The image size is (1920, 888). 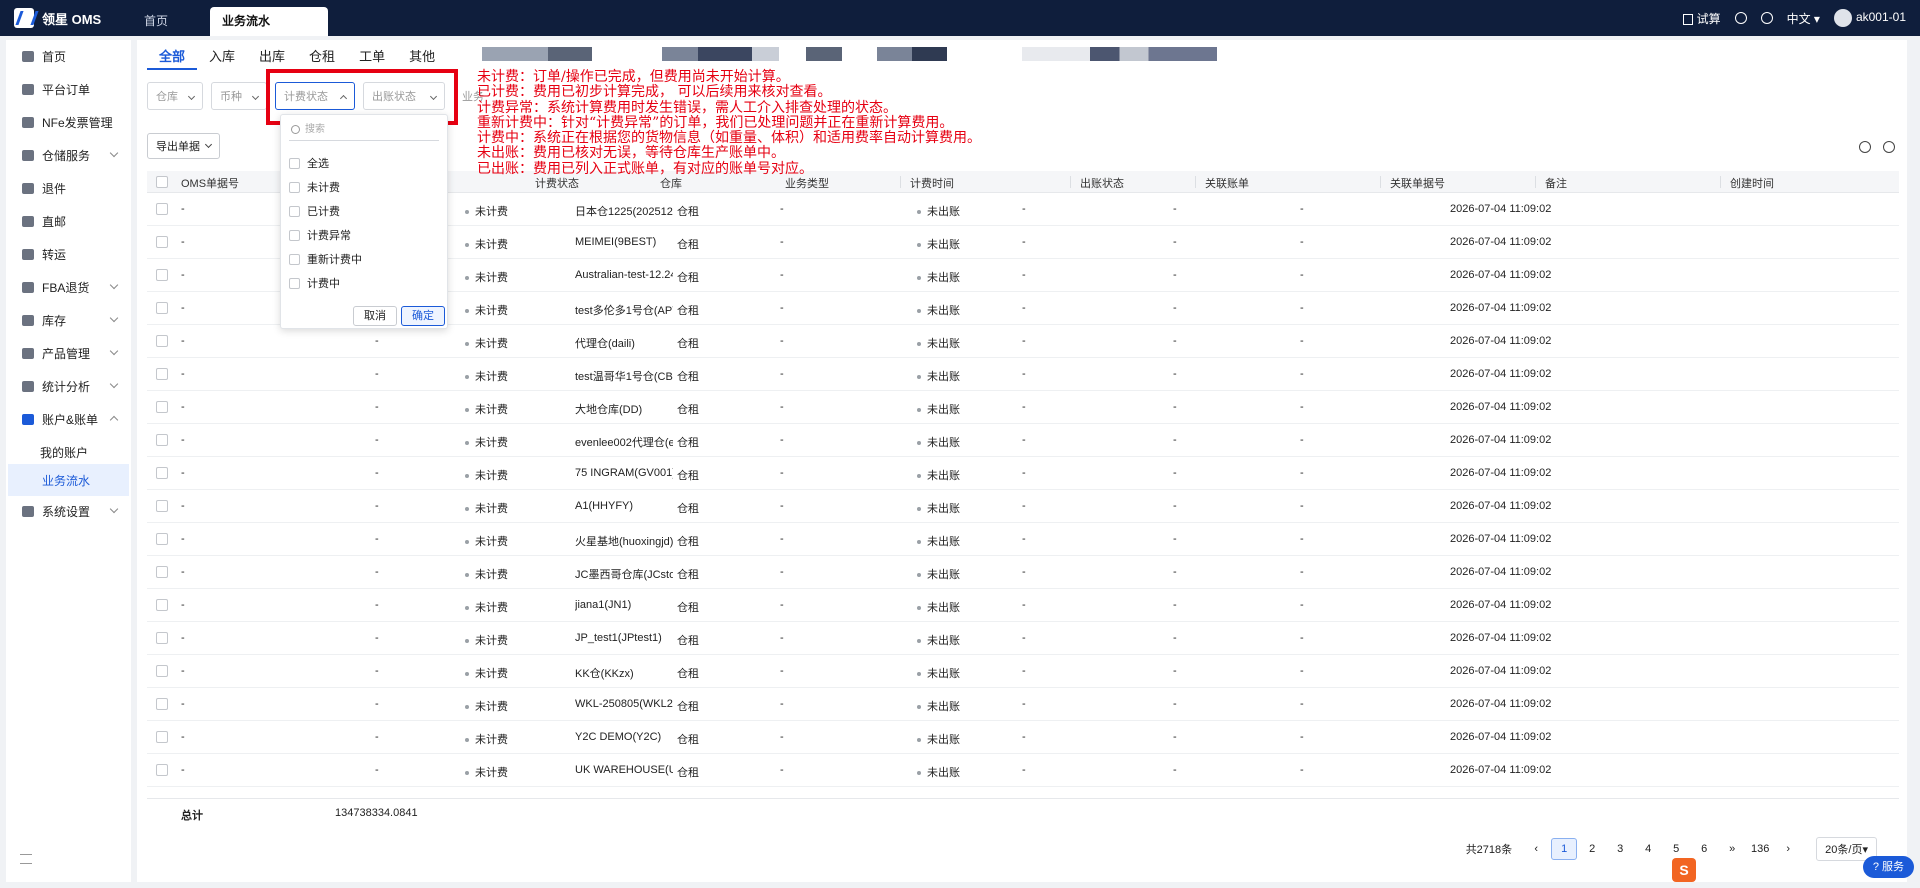 I want to click on sidebar-item-label: 平台订单, so click(x=66, y=89).